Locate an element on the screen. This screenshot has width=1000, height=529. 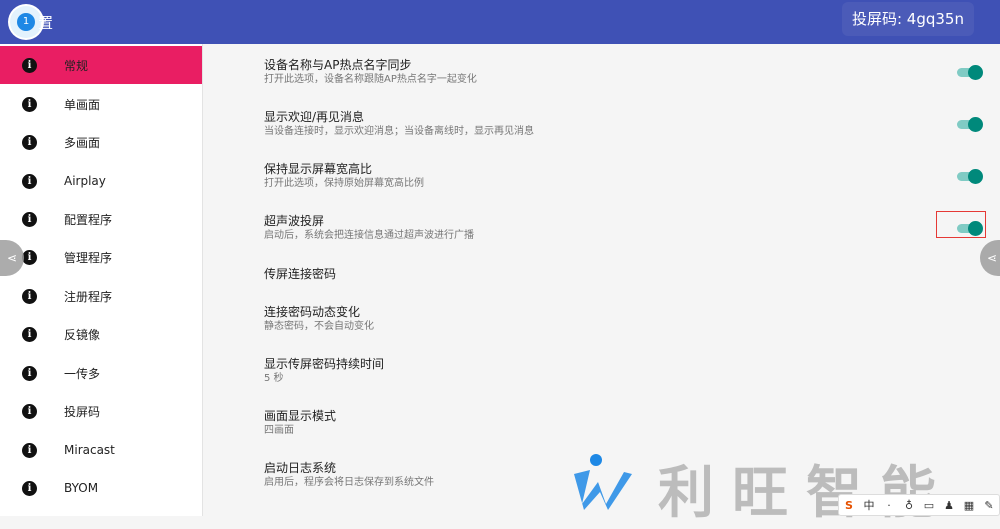
setting-title: 设备名称与AP热点名字同步 is located at coordinates (338, 65).